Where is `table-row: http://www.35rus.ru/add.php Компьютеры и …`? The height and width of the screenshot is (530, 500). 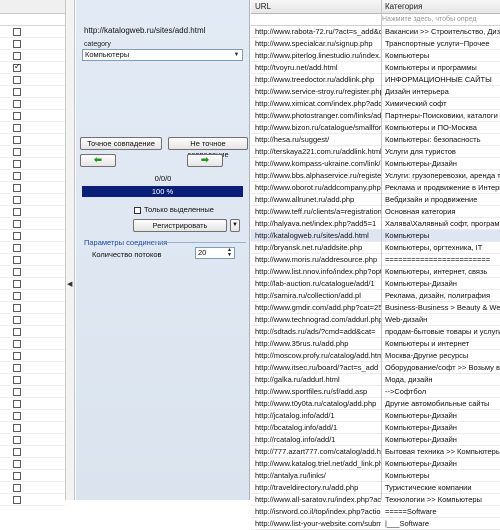
table-row: http://www.35rus.ru/add.php Компьютеры и … is located at coordinates (375, 344).